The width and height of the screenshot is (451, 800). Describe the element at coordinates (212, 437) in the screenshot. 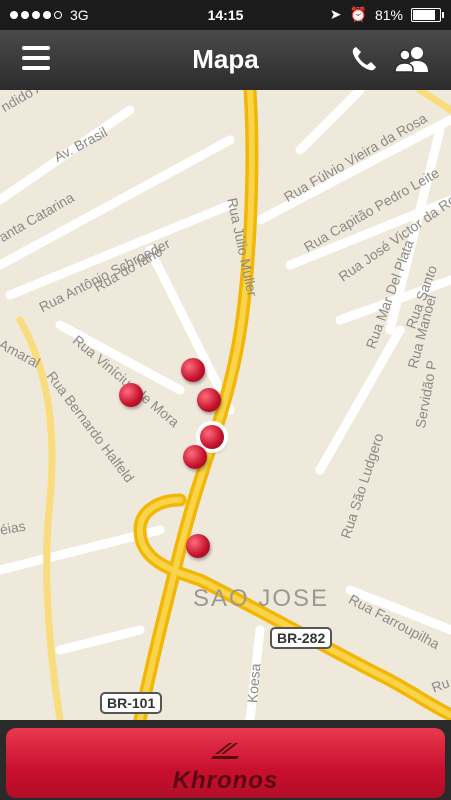

I see `map-pin-selected` at that location.